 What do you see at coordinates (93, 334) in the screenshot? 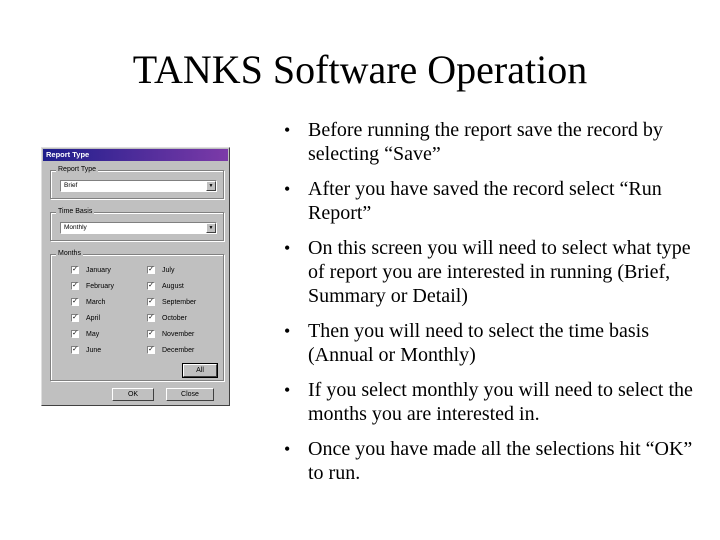
I see `month-label: May` at bounding box center [93, 334].